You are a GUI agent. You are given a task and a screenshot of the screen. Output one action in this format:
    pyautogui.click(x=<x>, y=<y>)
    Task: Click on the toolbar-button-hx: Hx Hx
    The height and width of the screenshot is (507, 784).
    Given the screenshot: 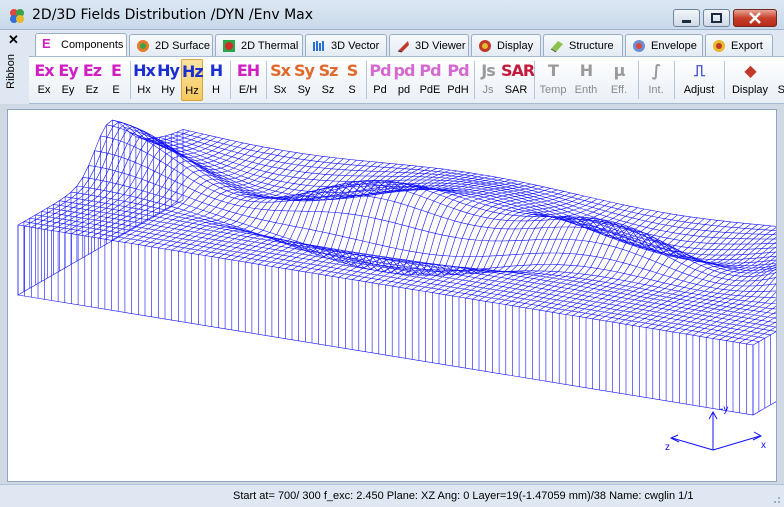 What is the action you would take?
    pyautogui.click(x=144, y=80)
    